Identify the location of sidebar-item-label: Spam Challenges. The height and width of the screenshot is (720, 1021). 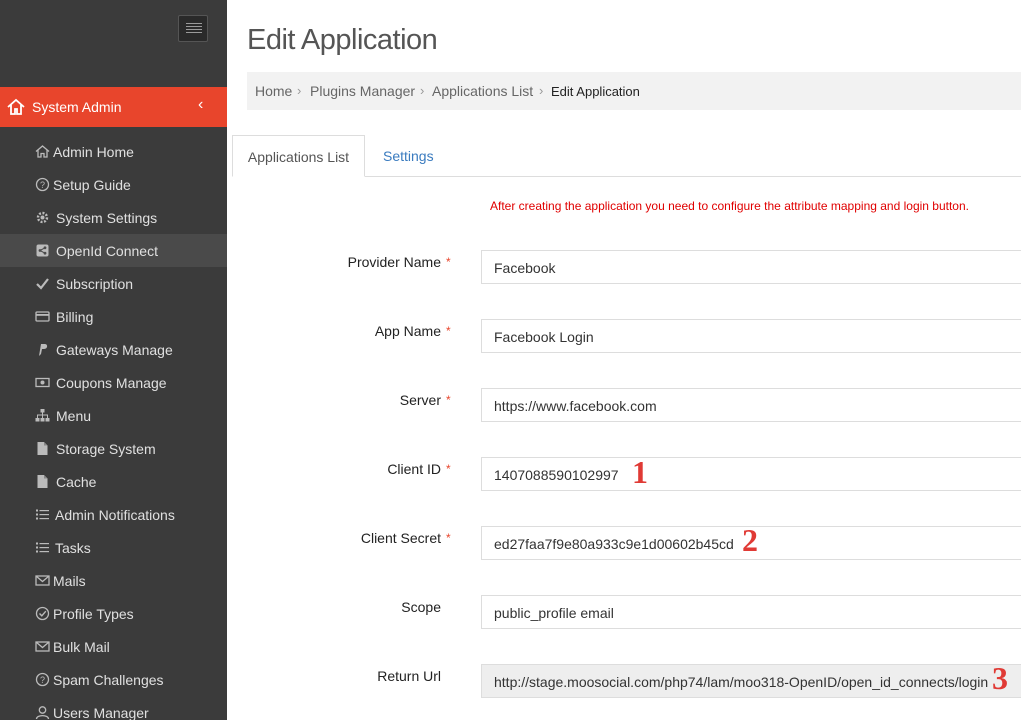
(108, 680).